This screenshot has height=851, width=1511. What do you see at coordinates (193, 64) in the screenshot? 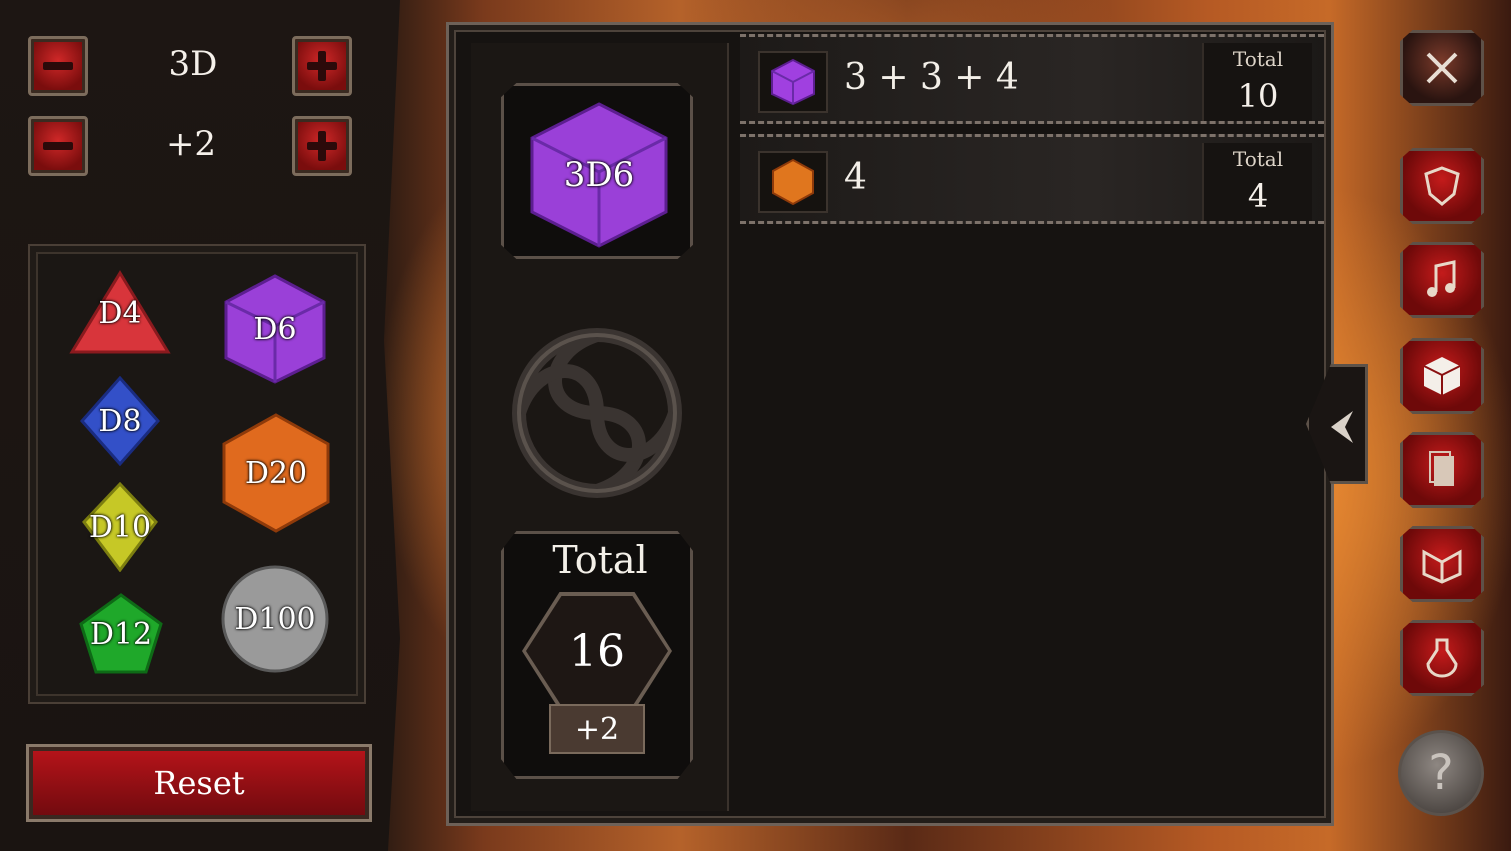
I see `dice-count-value: 3D` at bounding box center [193, 64].